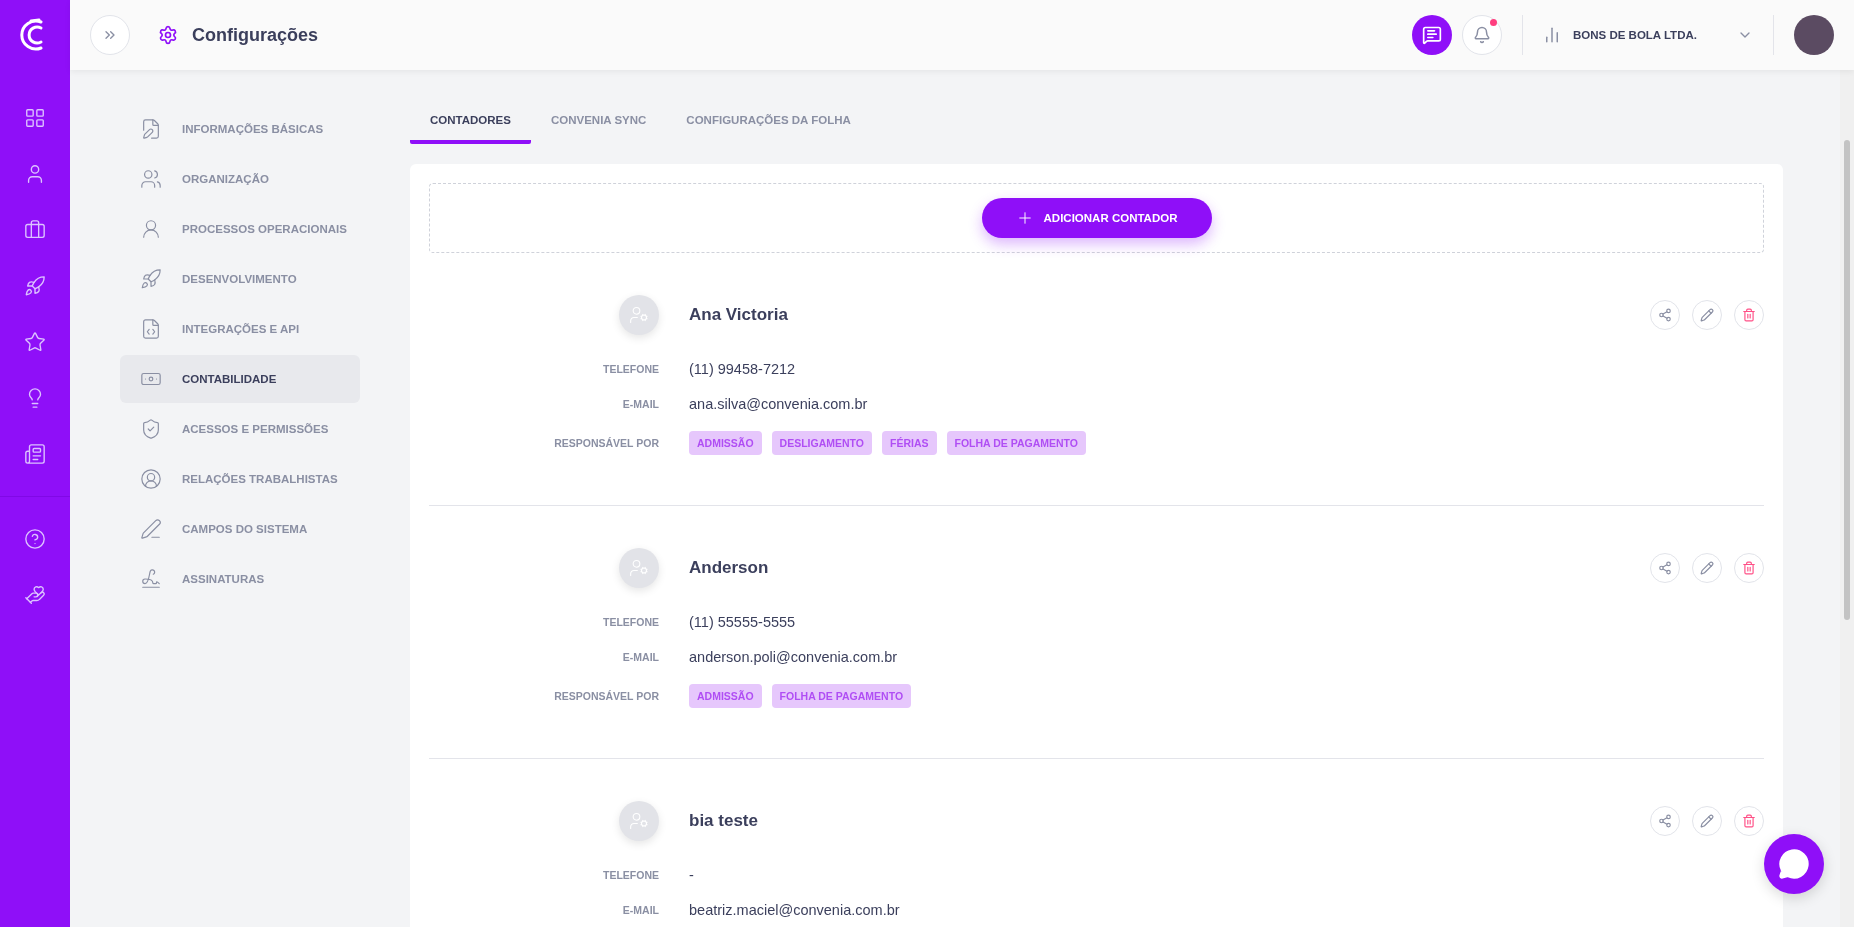 This screenshot has width=1854, height=927. I want to click on expand-button, so click(110, 35).